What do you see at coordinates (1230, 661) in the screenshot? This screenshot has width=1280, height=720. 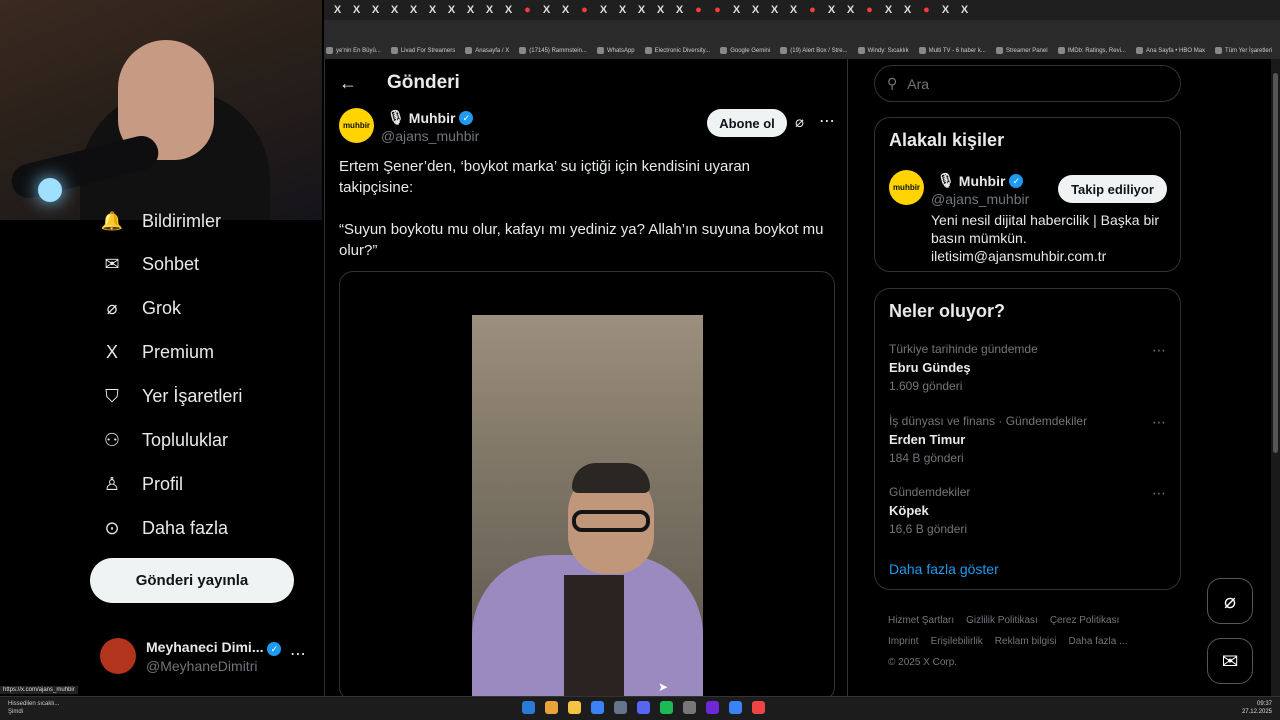 I see `messages-fab-icon: ✉` at bounding box center [1230, 661].